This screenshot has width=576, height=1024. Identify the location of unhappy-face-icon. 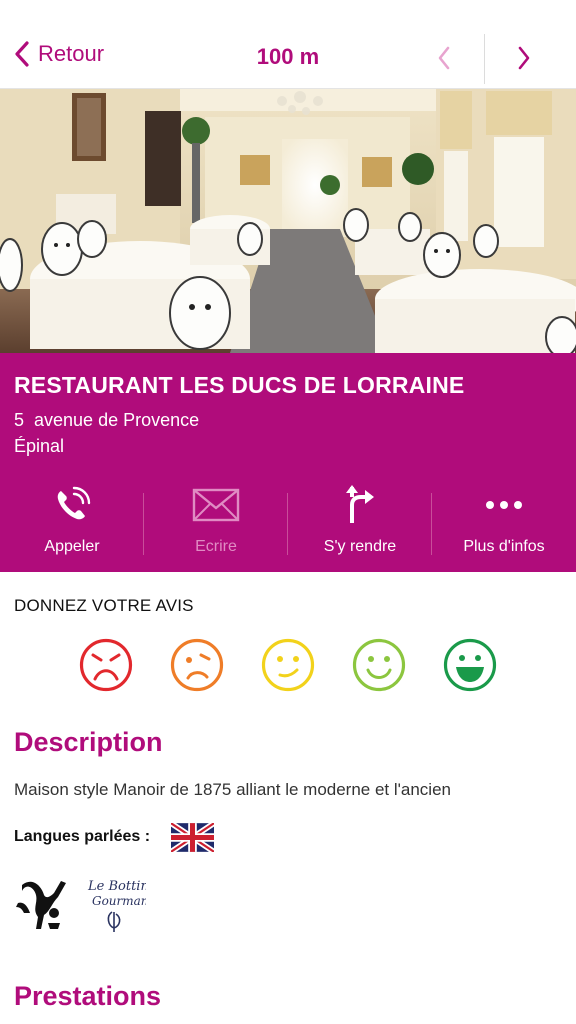
(197, 665).